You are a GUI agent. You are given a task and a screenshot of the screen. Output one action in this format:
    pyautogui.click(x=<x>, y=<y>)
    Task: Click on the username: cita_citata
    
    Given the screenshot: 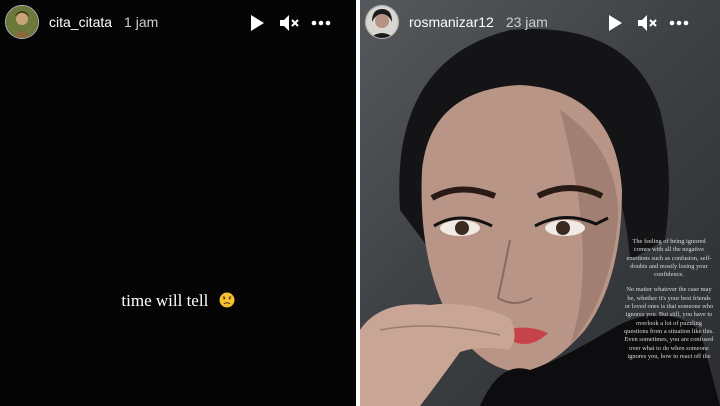 What is the action you would take?
    pyautogui.click(x=80, y=22)
    